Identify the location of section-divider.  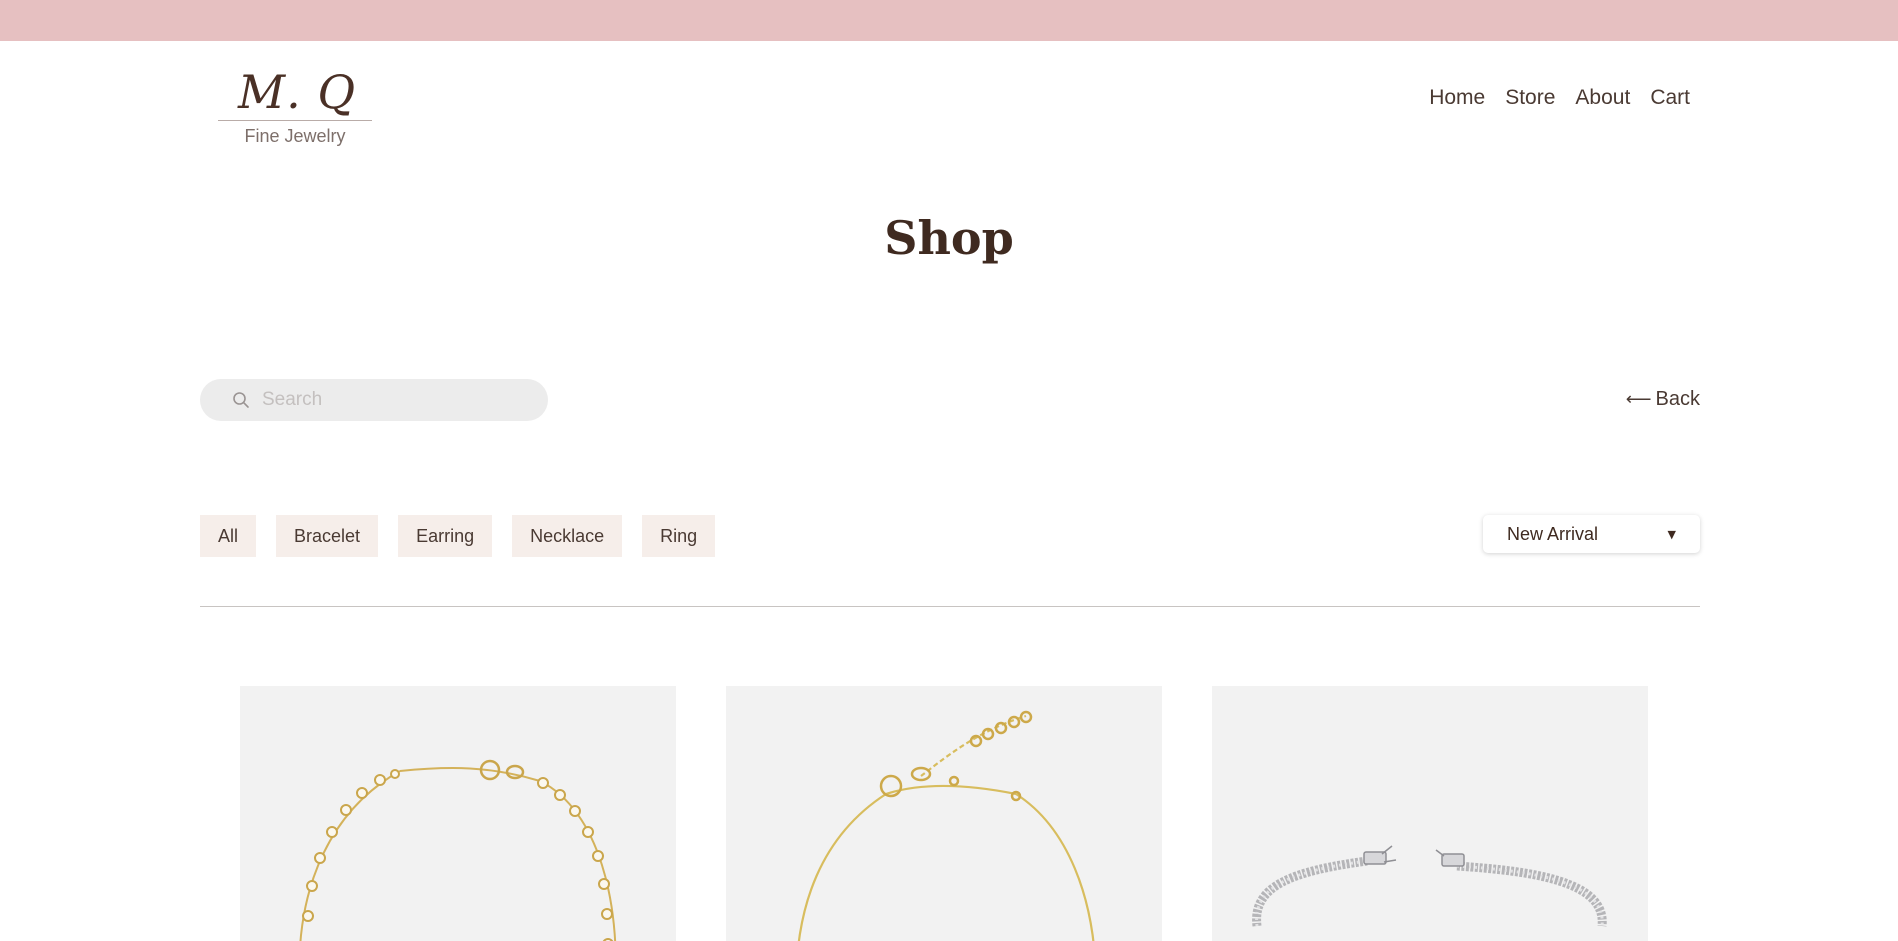
(950, 606).